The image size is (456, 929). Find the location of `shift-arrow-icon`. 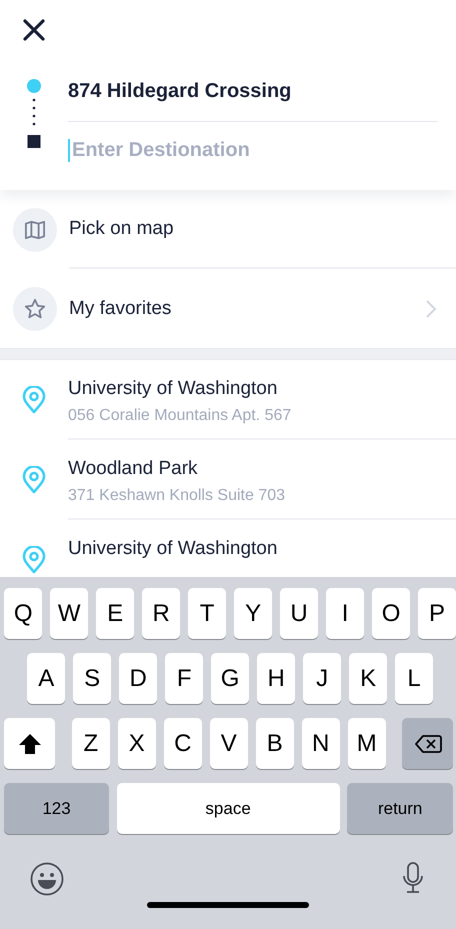

shift-arrow-icon is located at coordinates (30, 743).